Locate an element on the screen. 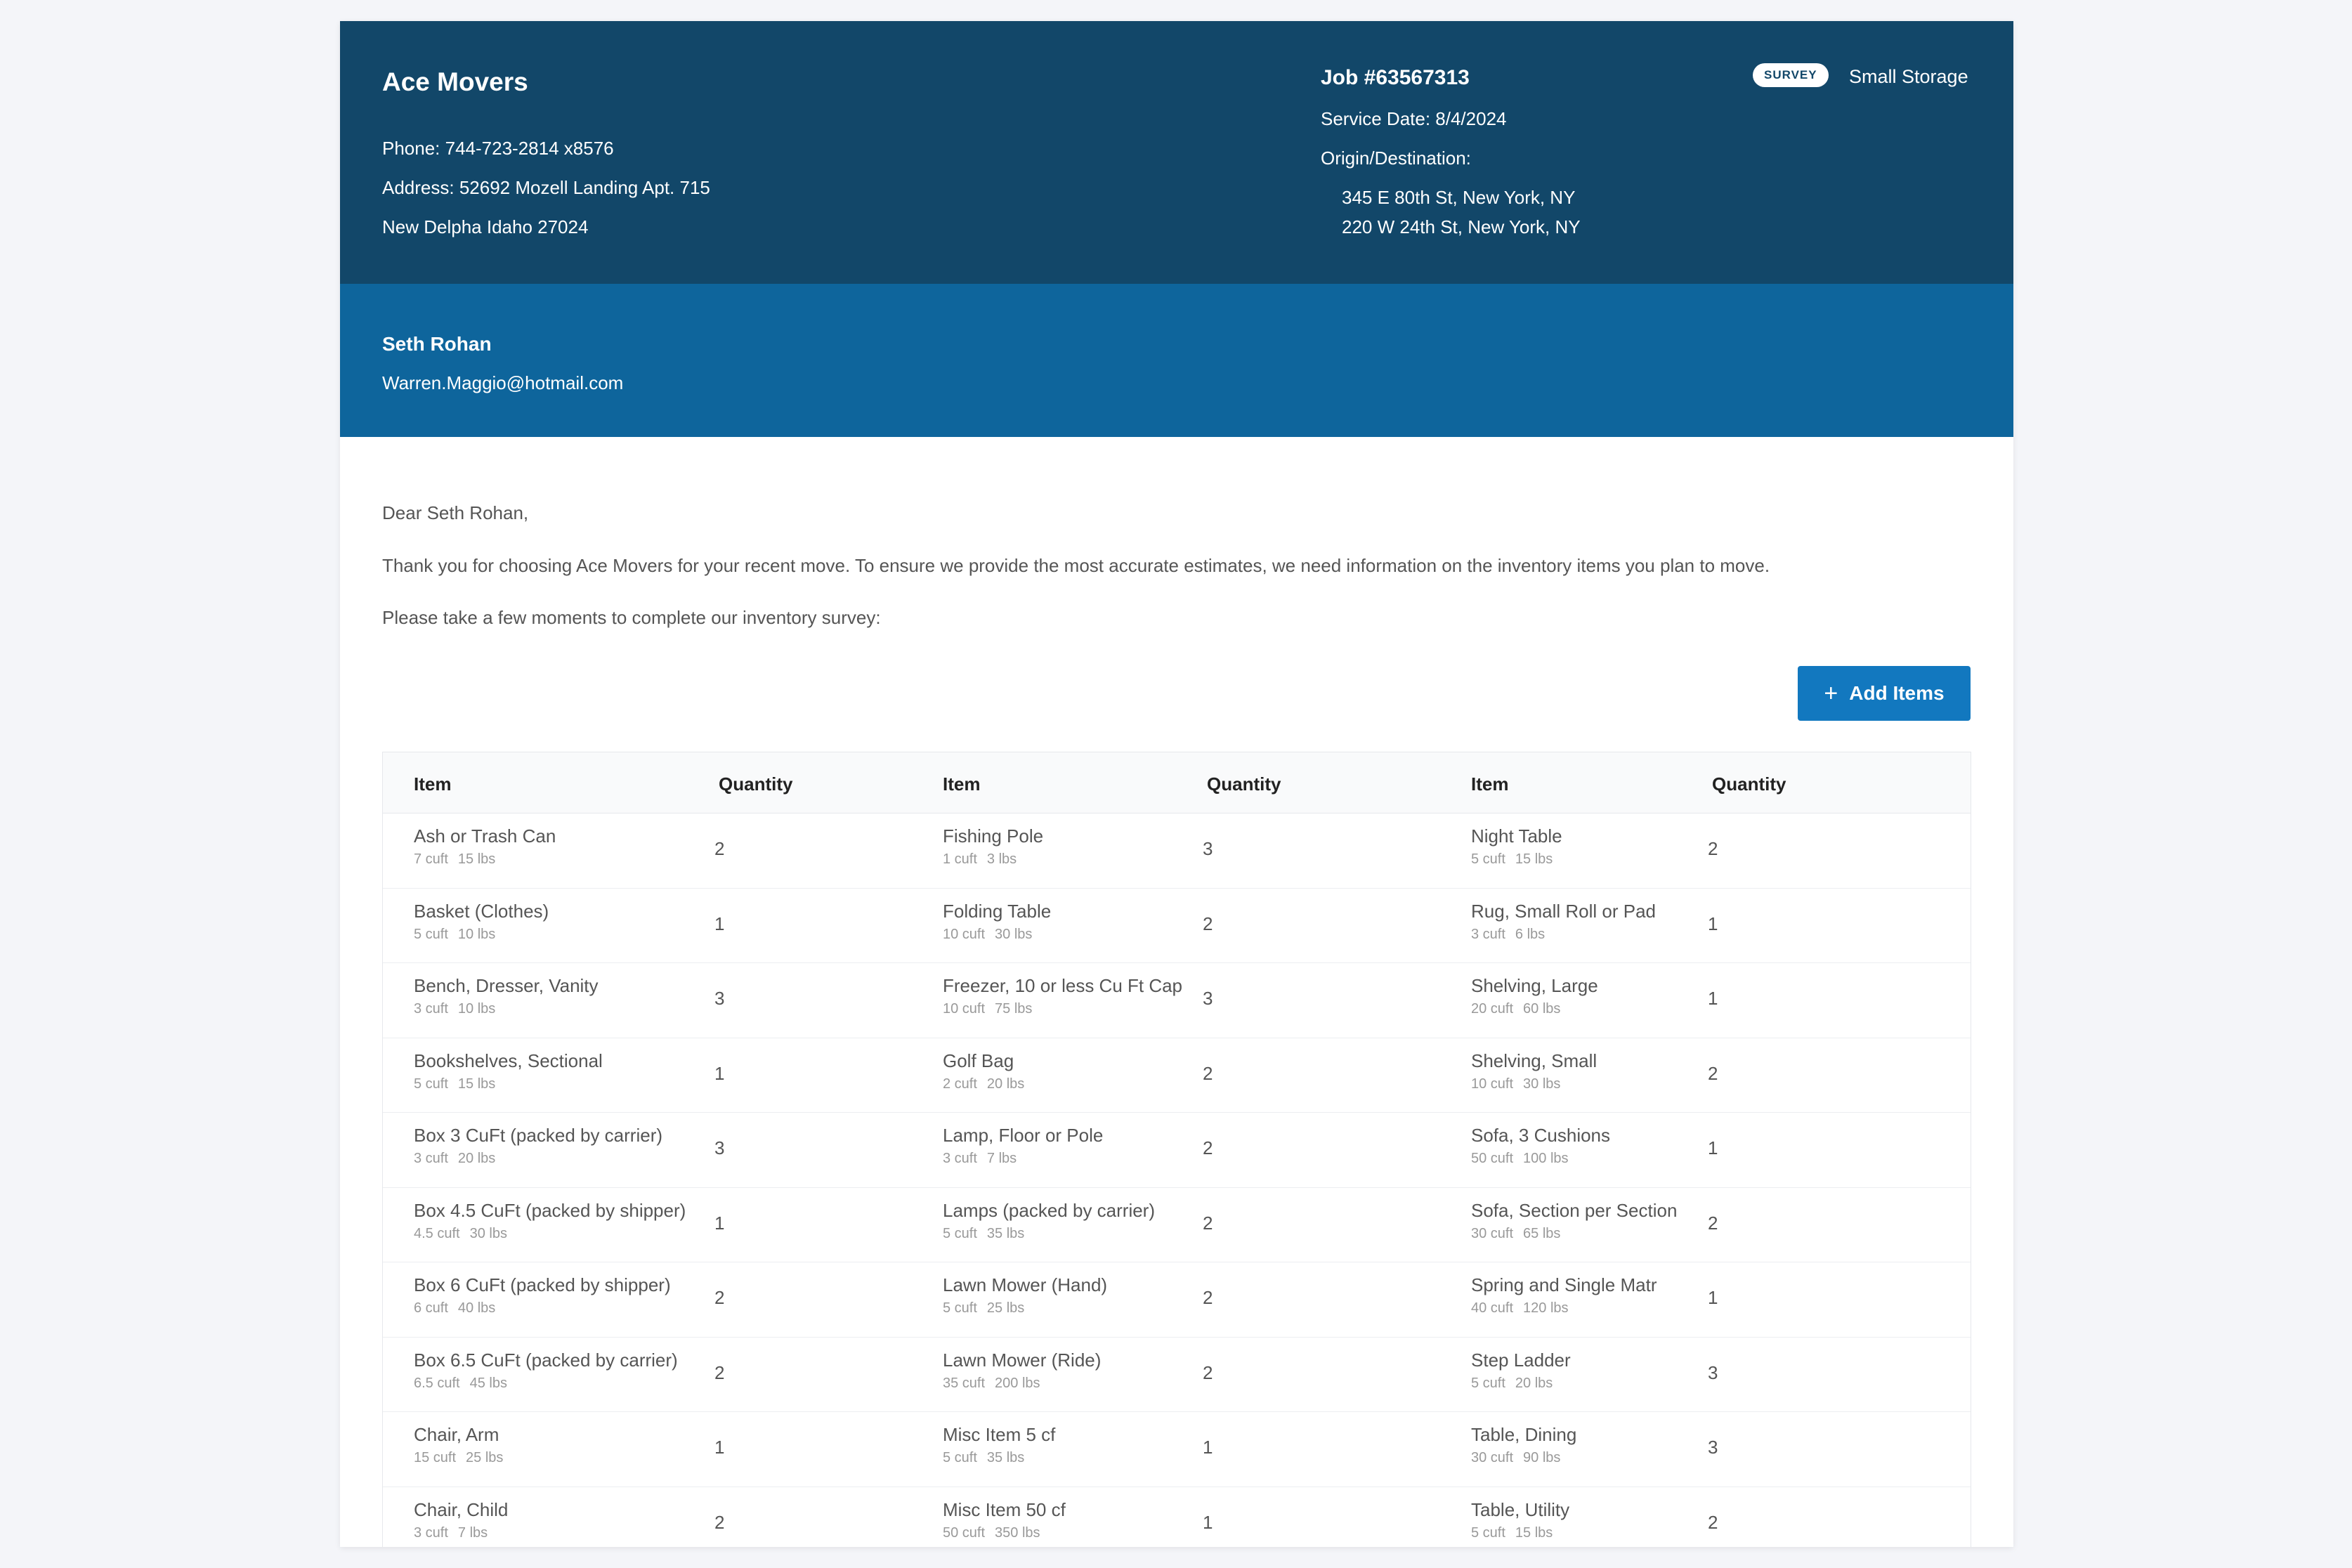  item-name: Chair, Arm is located at coordinates (456, 1434).